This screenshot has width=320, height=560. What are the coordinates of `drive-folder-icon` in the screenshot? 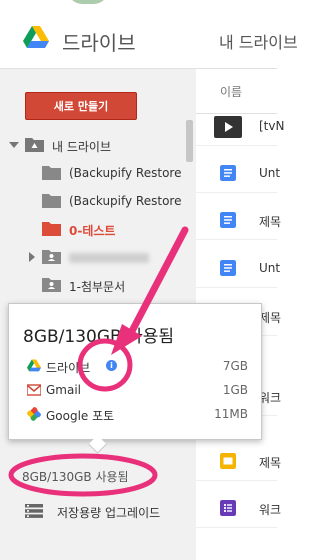 It's located at (34, 145).